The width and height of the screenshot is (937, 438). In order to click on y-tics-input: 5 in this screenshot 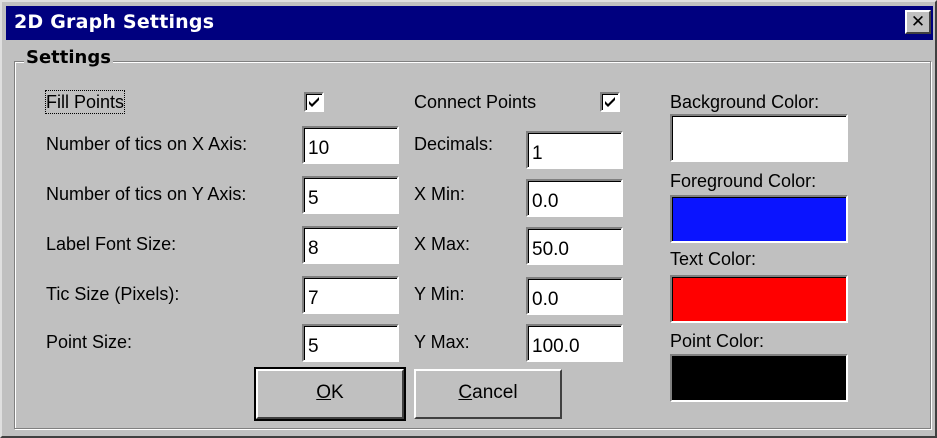, I will do `click(350, 195)`.